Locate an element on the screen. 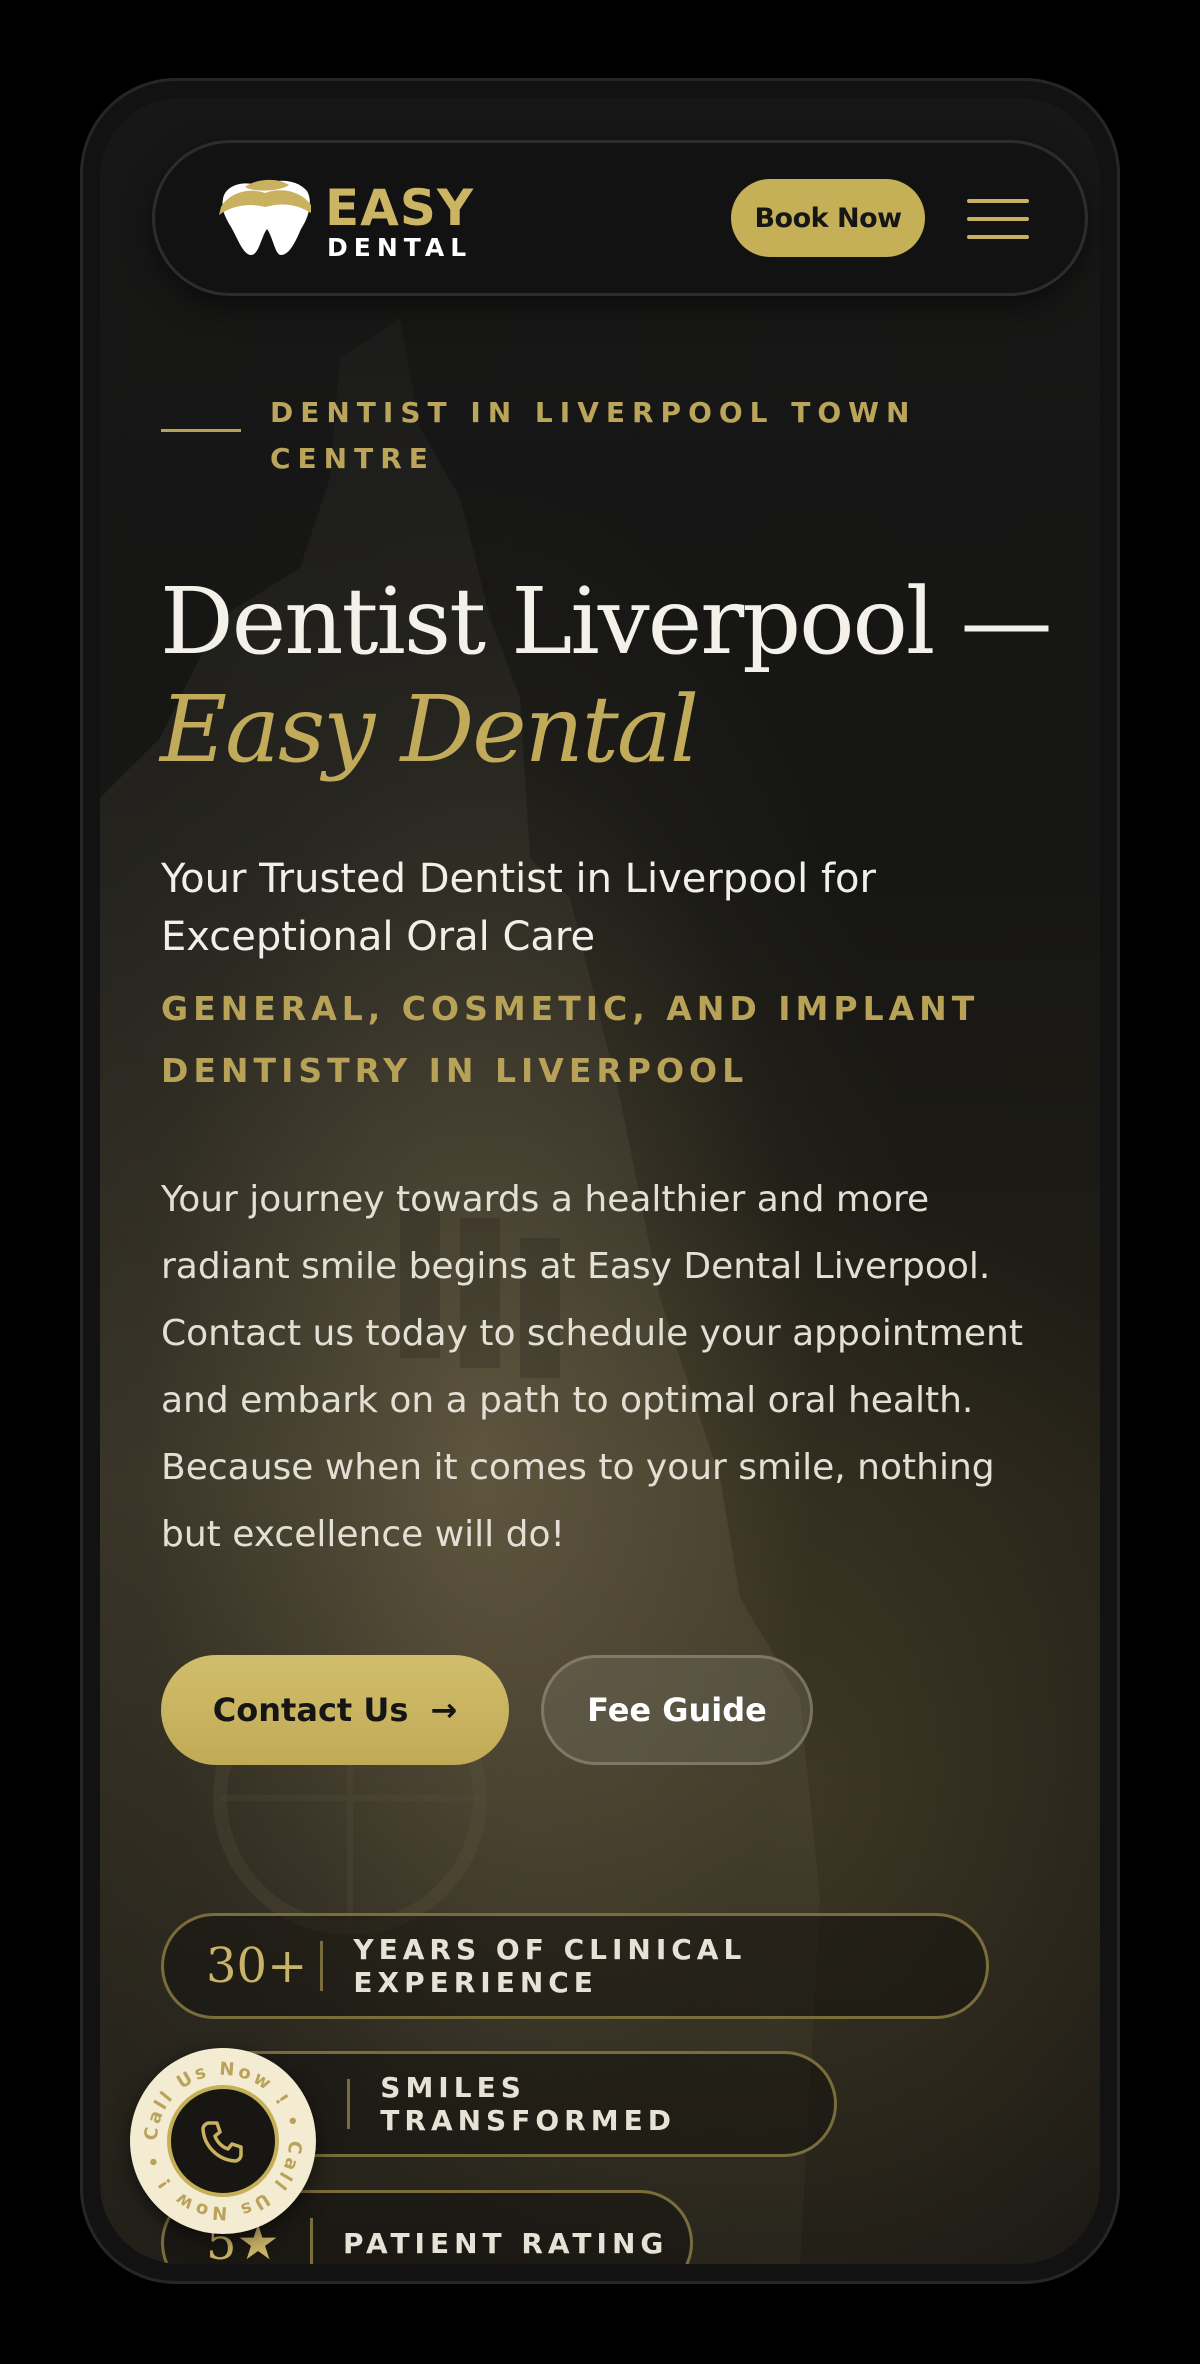 This screenshot has width=1200, height=2364. hero-title: Dentist Liverpool — Easy Dental is located at coordinates (610, 676).